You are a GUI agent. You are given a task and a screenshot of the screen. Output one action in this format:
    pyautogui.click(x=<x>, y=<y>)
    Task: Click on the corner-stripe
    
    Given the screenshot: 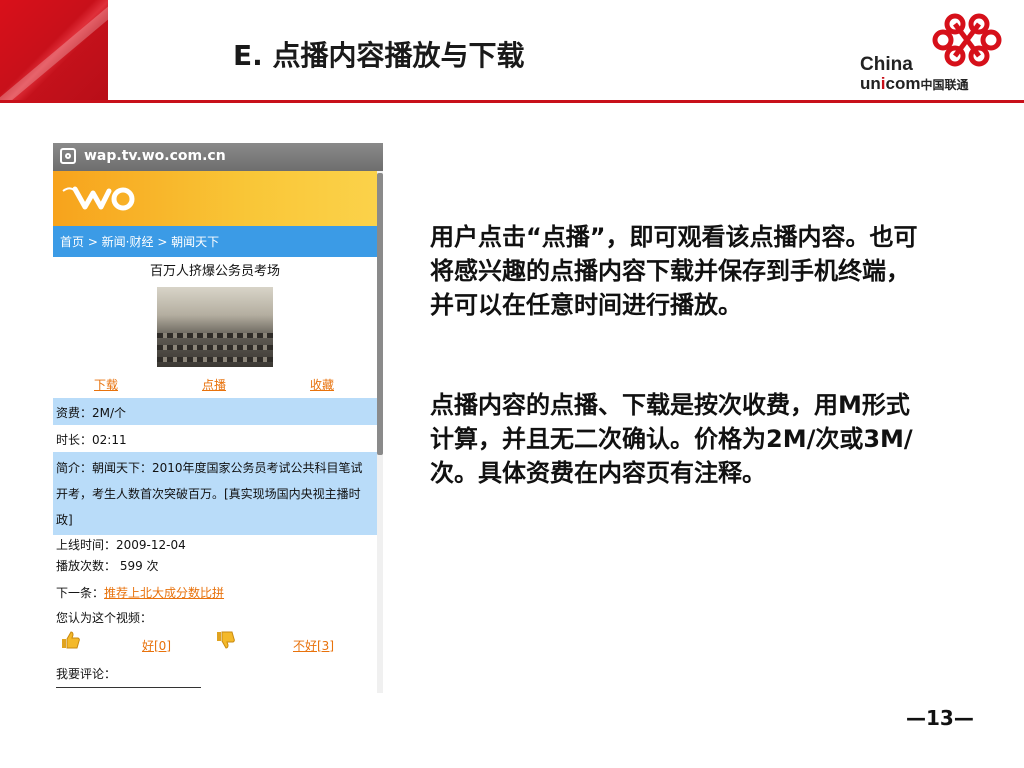 What is the action you would take?
    pyautogui.click(x=54, y=51)
    